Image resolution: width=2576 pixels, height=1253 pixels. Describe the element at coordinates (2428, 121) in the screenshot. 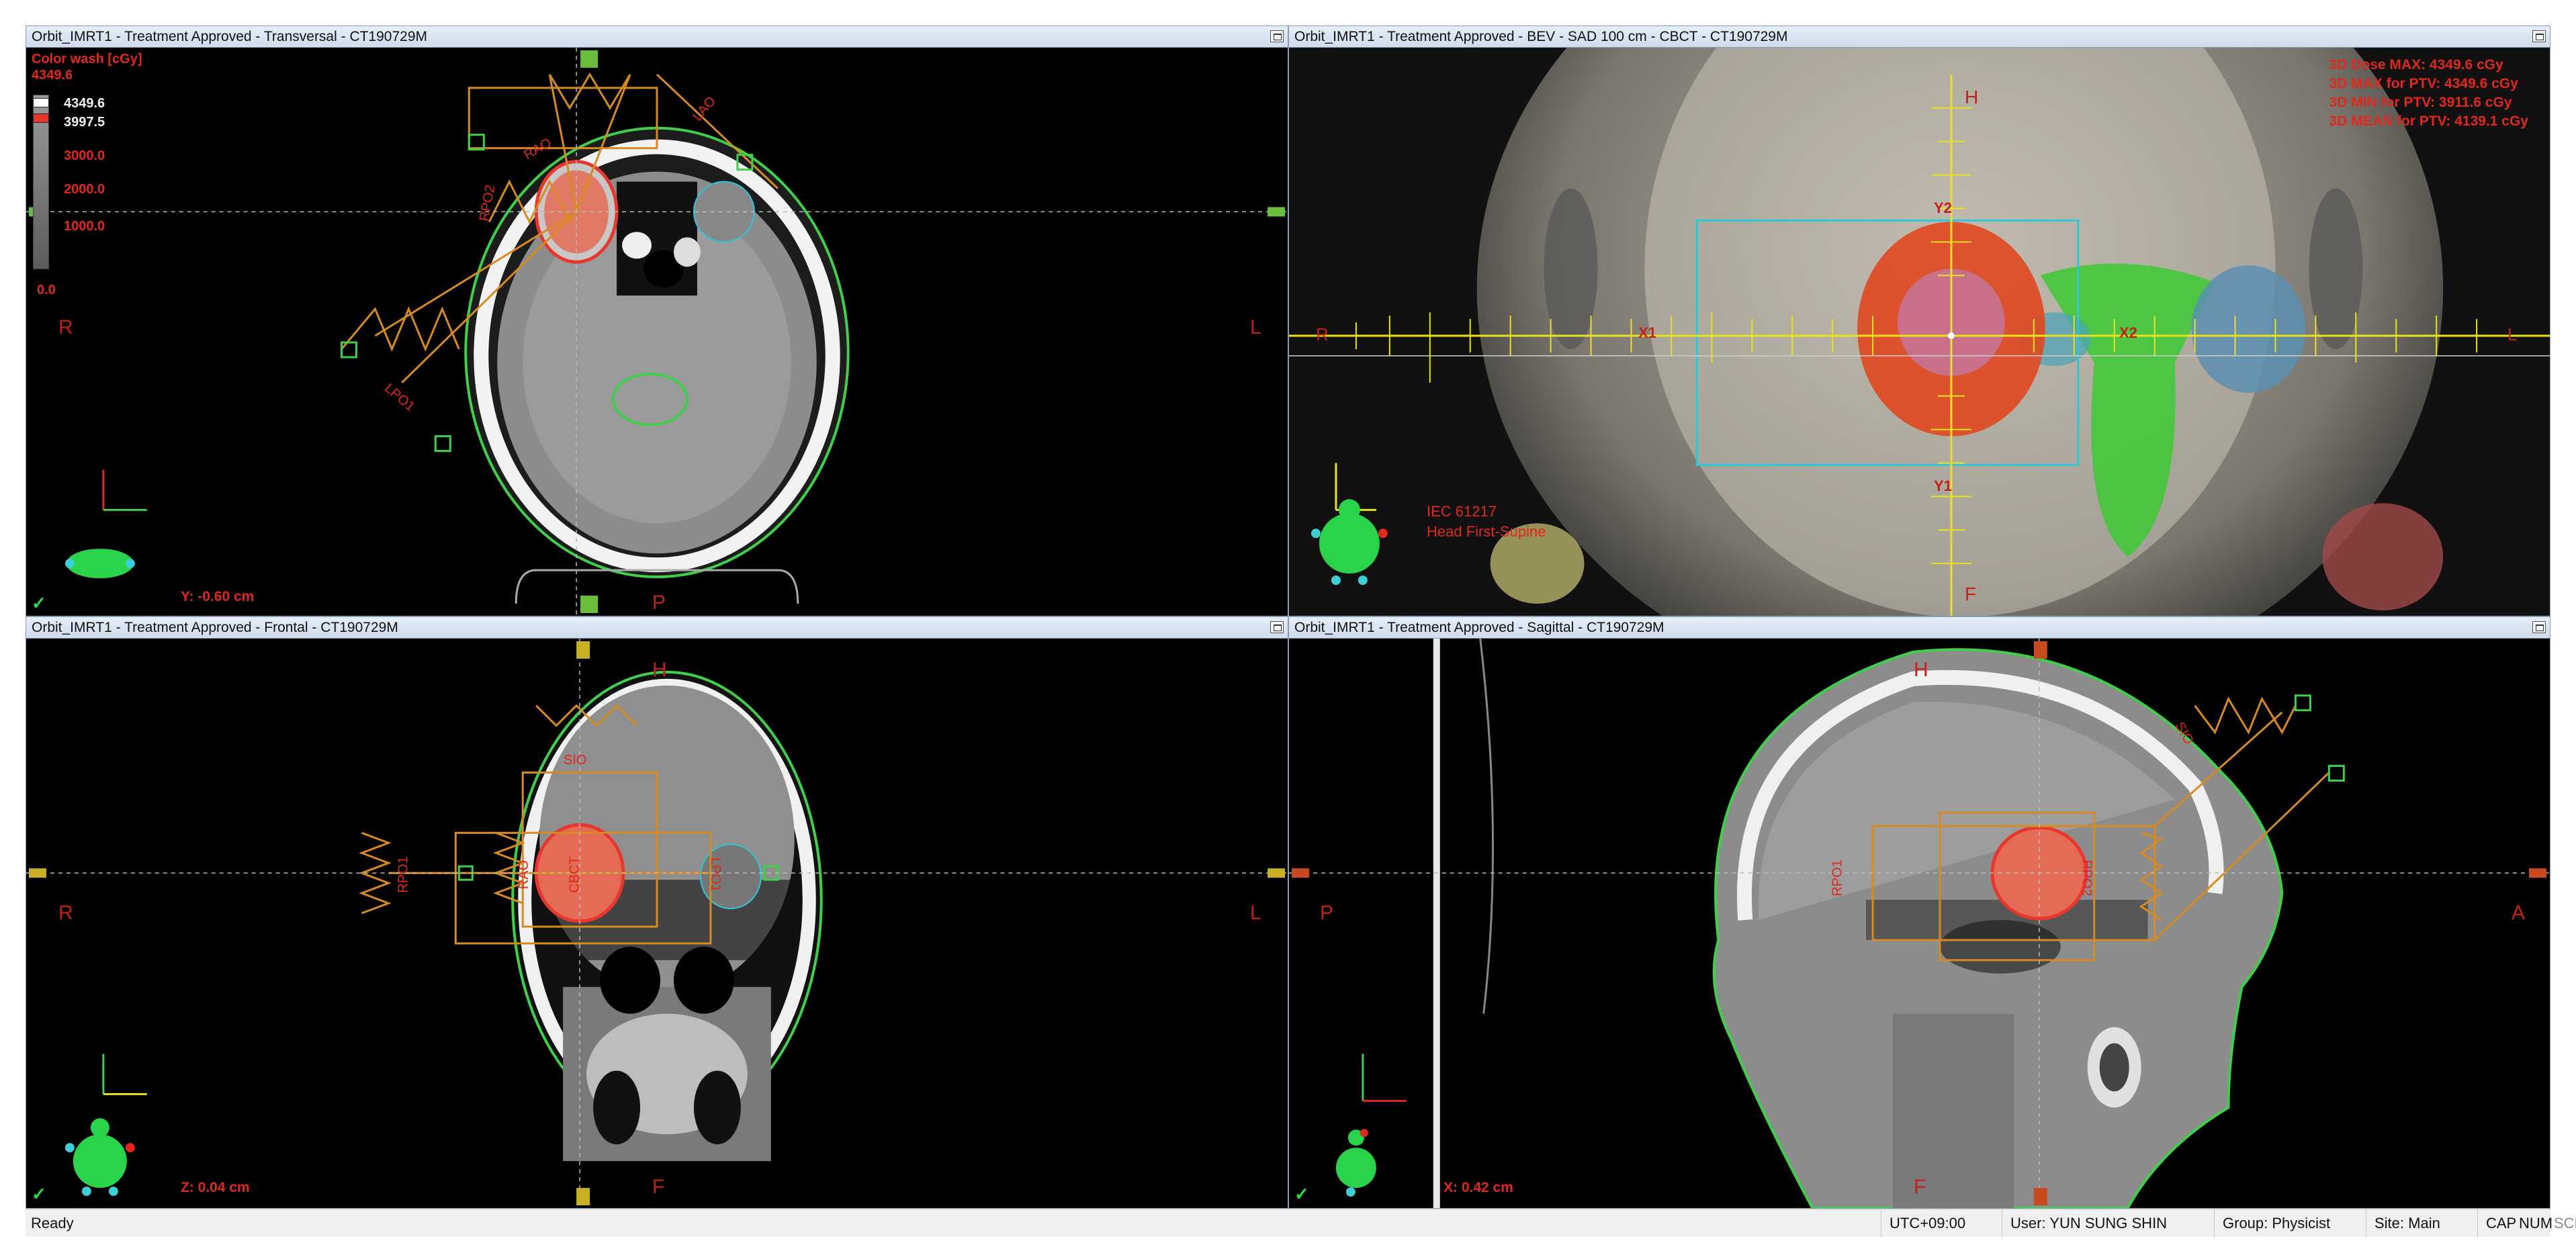

I see `ptv-mean: 3D MEAN for PTV: 4139.1 cGy` at that location.